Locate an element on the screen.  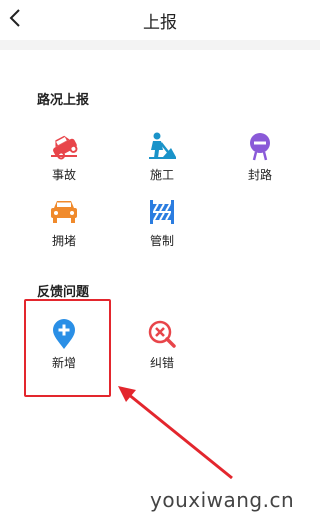
annotation-arrow-icon is located at coordinates (175, 433).